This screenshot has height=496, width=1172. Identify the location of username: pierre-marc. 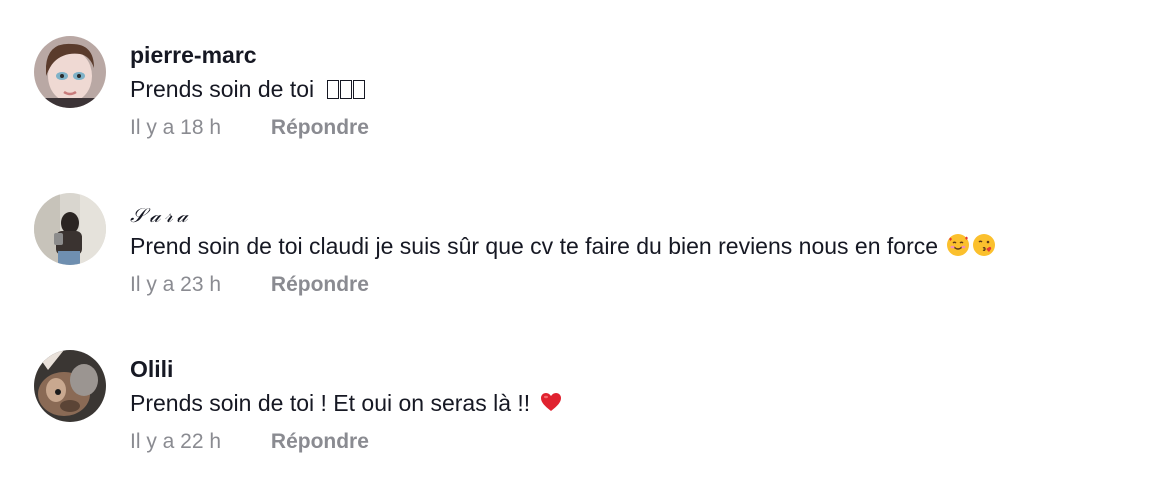
(193, 55).